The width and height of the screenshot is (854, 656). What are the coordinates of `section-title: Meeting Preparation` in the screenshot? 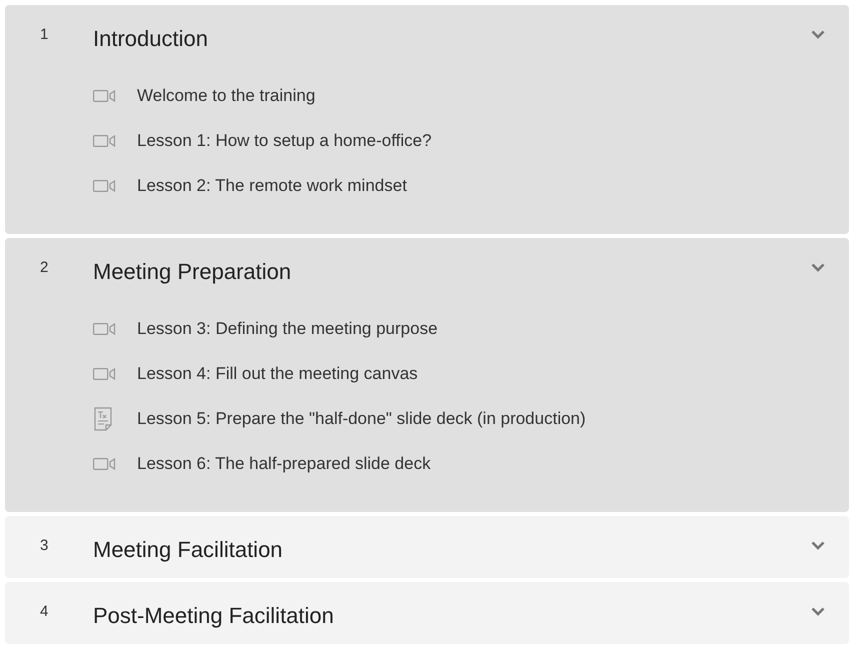 It's located at (452, 271).